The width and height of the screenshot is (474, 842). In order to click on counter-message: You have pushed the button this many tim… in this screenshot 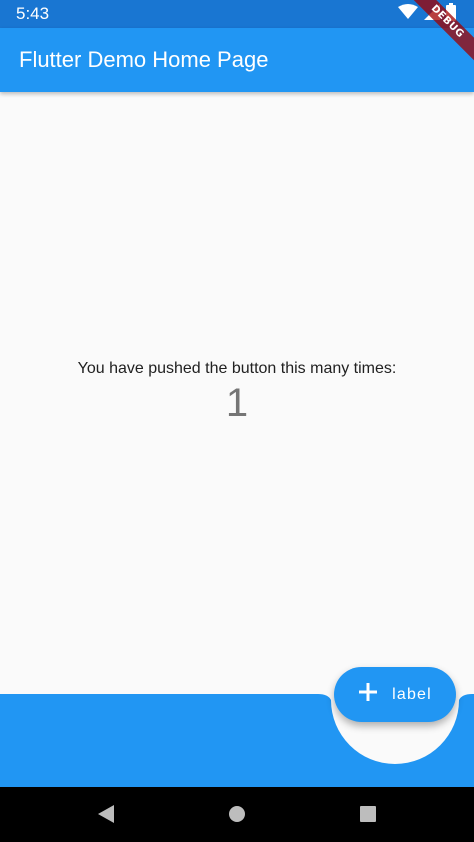, I will do `click(237, 368)`.